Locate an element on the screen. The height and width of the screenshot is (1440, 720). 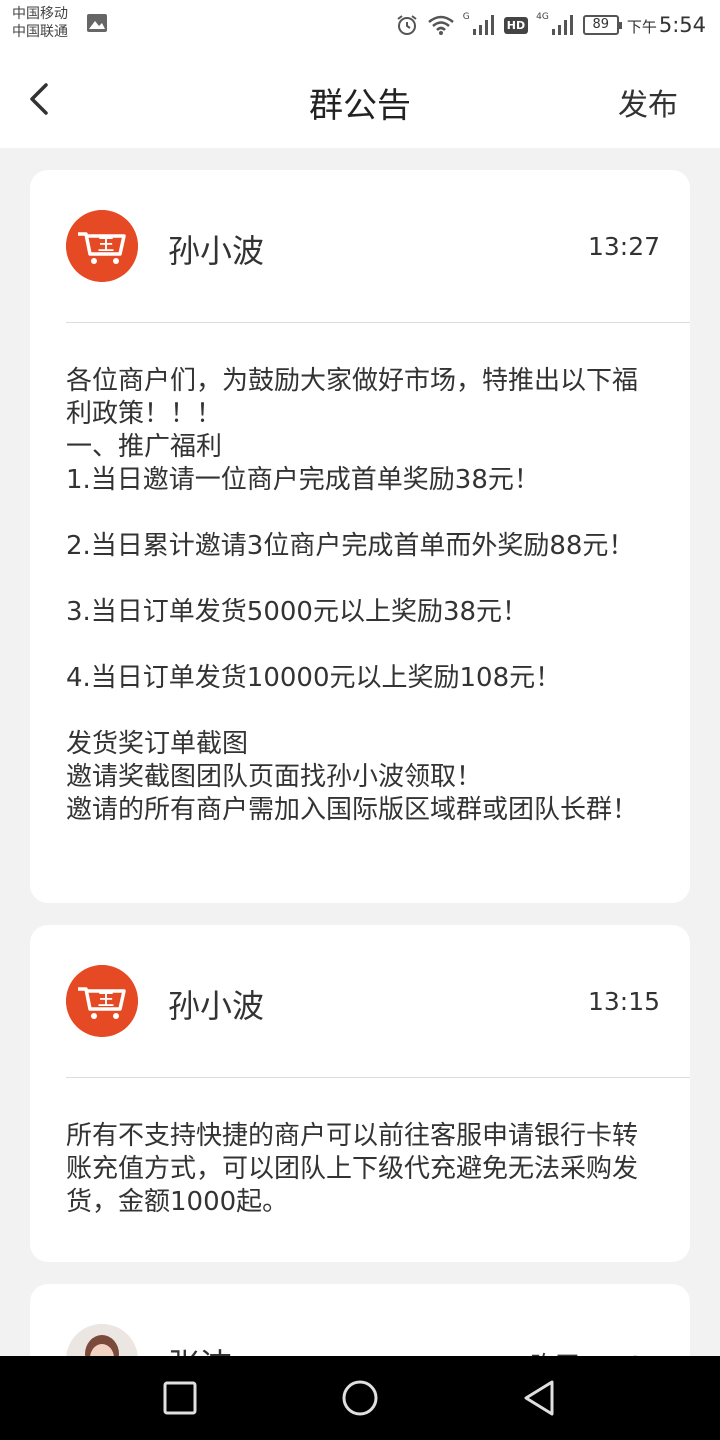
battery-icon: 89 is located at coordinates (602, 25).